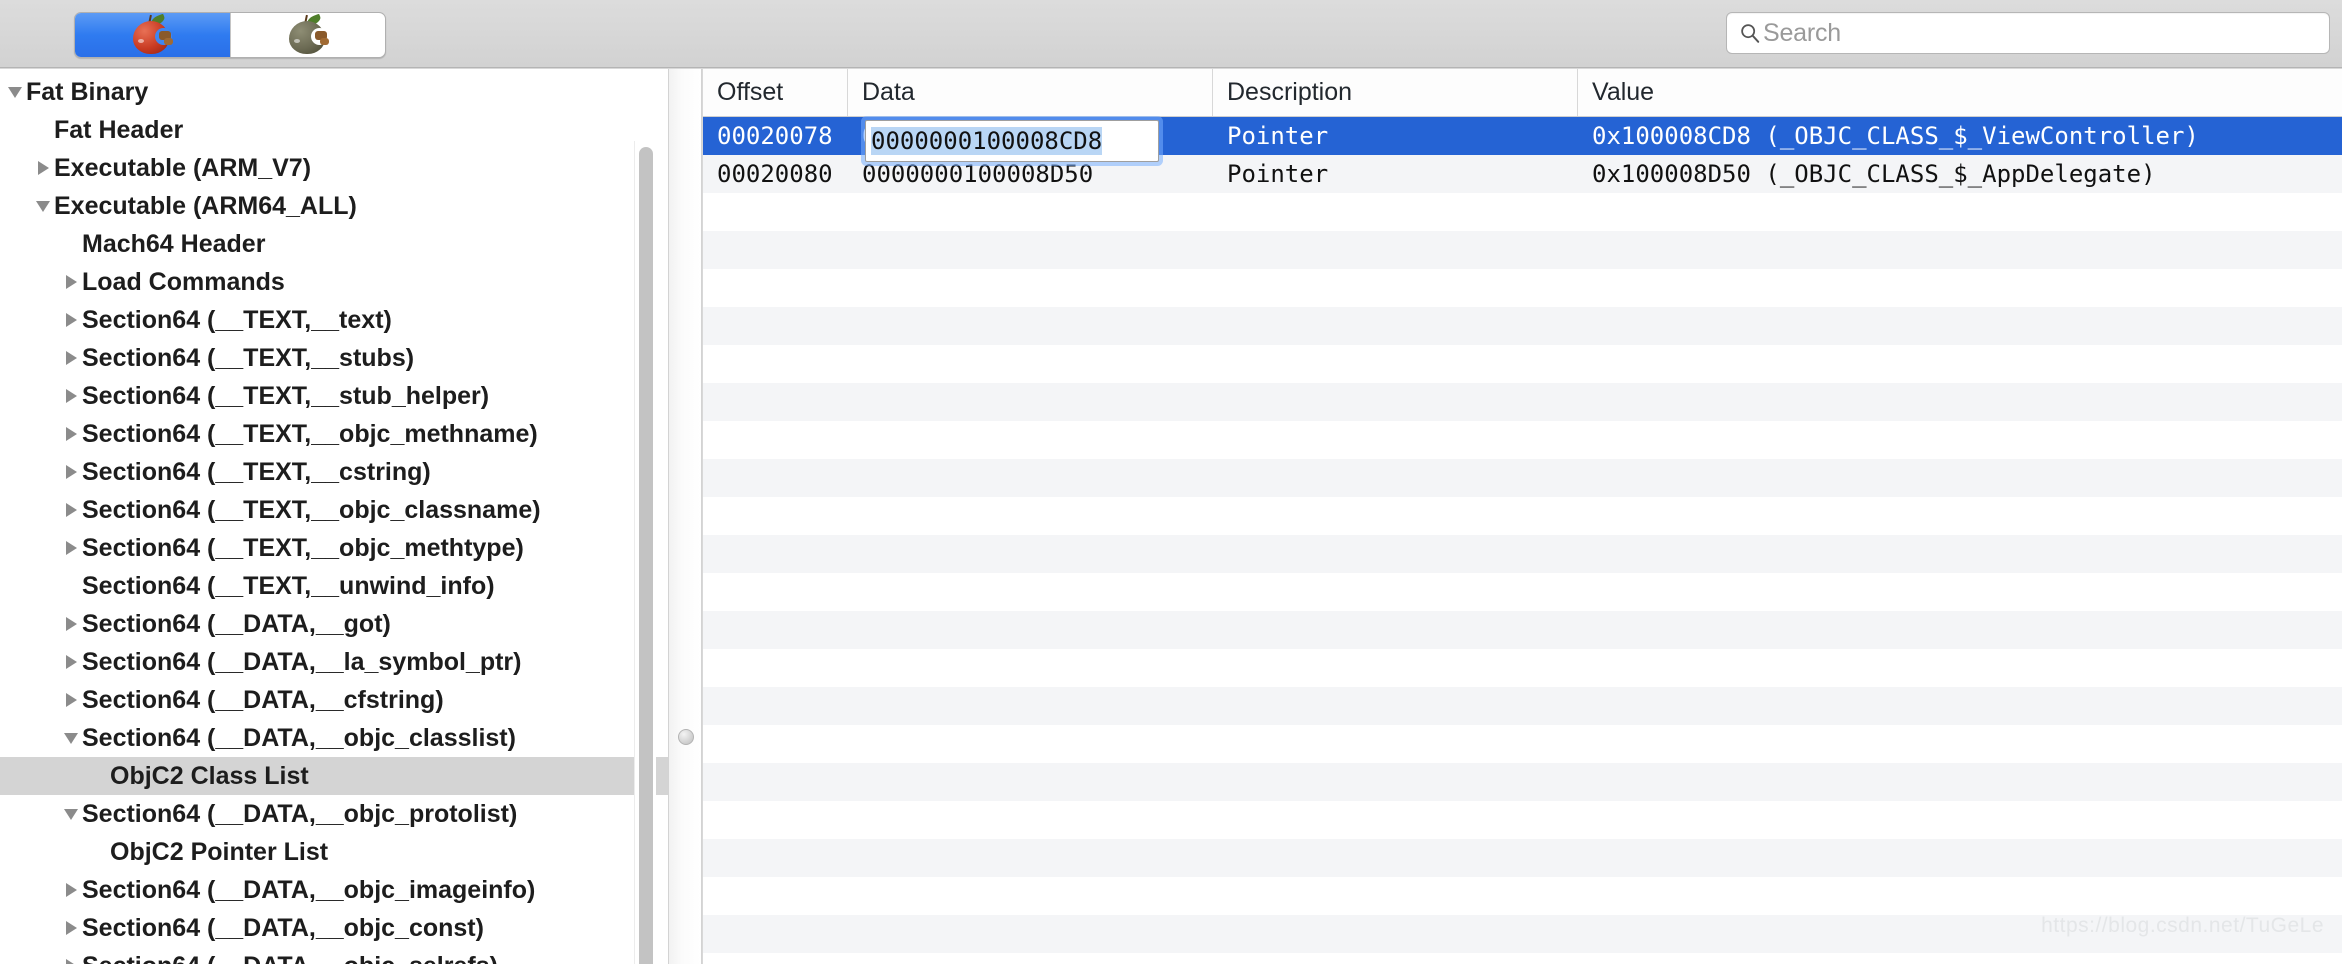 The width and height of the screenshot is (2342, 964). What do you see at coordinates (1395, 92) in the screenshot?
I see `column-header-description: Description` at bounding box center [1395, 92].